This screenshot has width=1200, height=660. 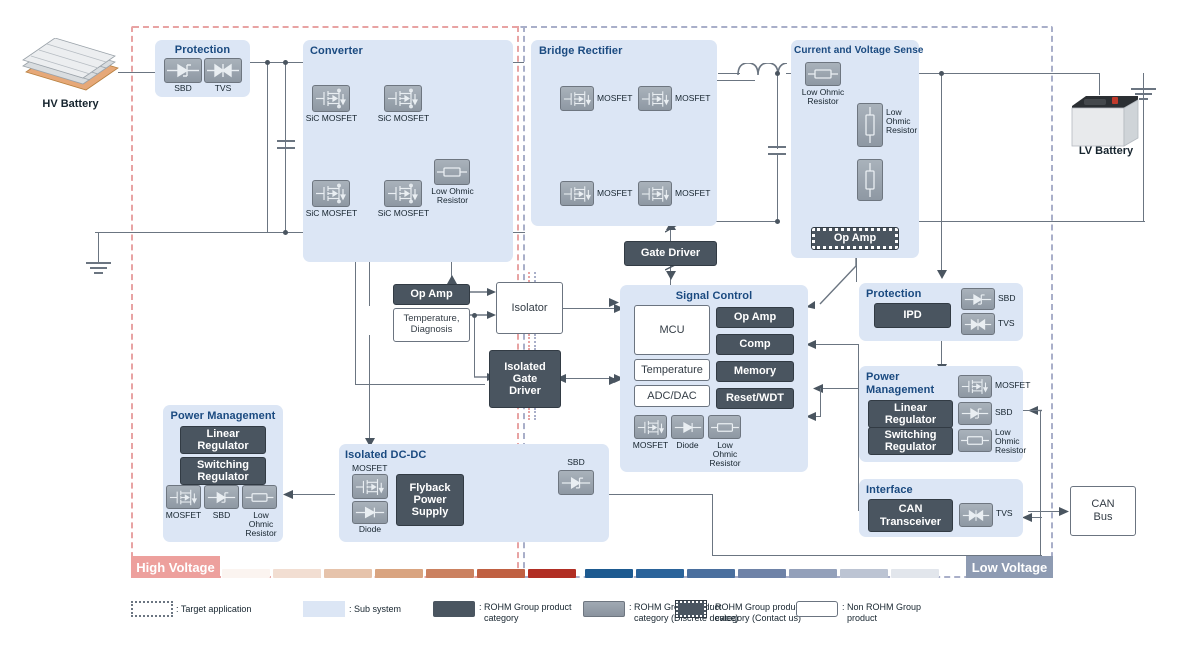 What do you see at coordinates (894, 294) in the screenshot?
I see `protection-lv-title: Protection` at bounding box center [894, 294].